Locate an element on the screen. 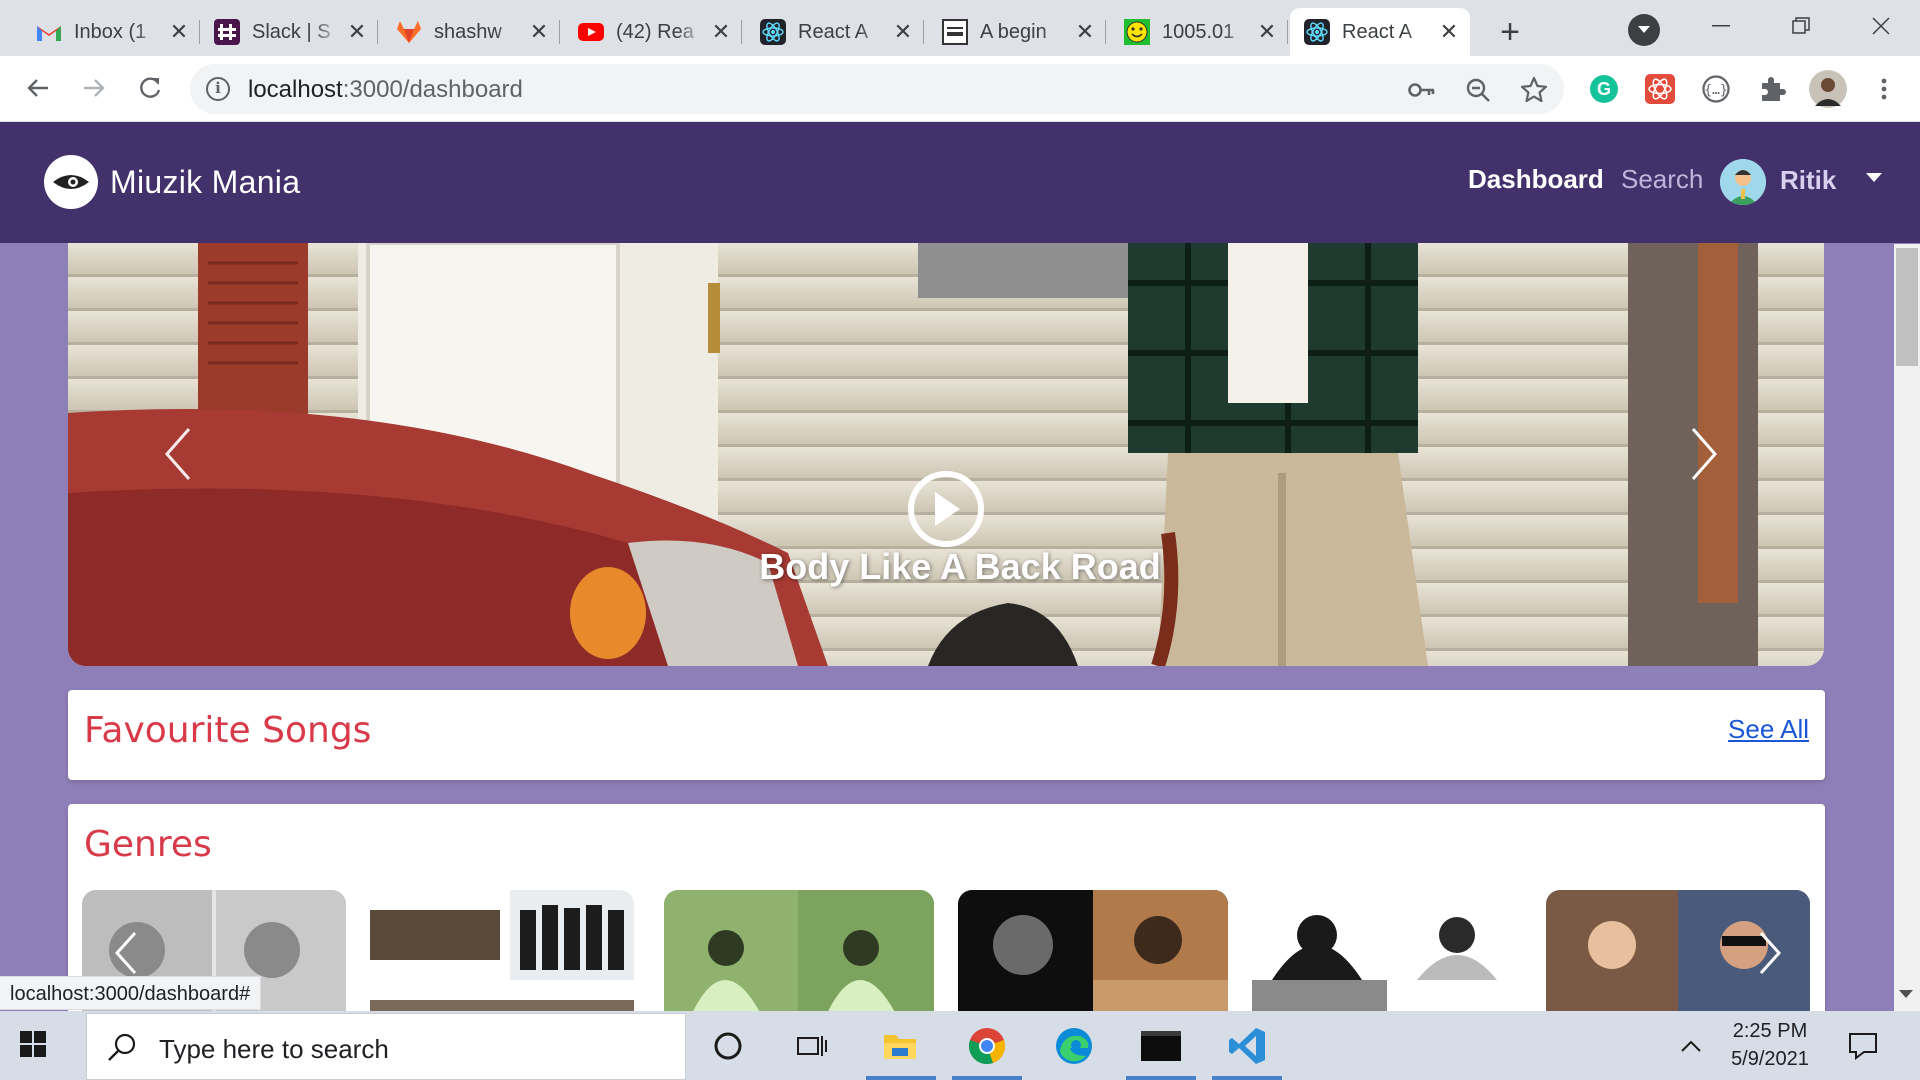 The width and height of the screenshot is (1920, 1080). tab-title: Slack | S is located at coordinates (291, 31).